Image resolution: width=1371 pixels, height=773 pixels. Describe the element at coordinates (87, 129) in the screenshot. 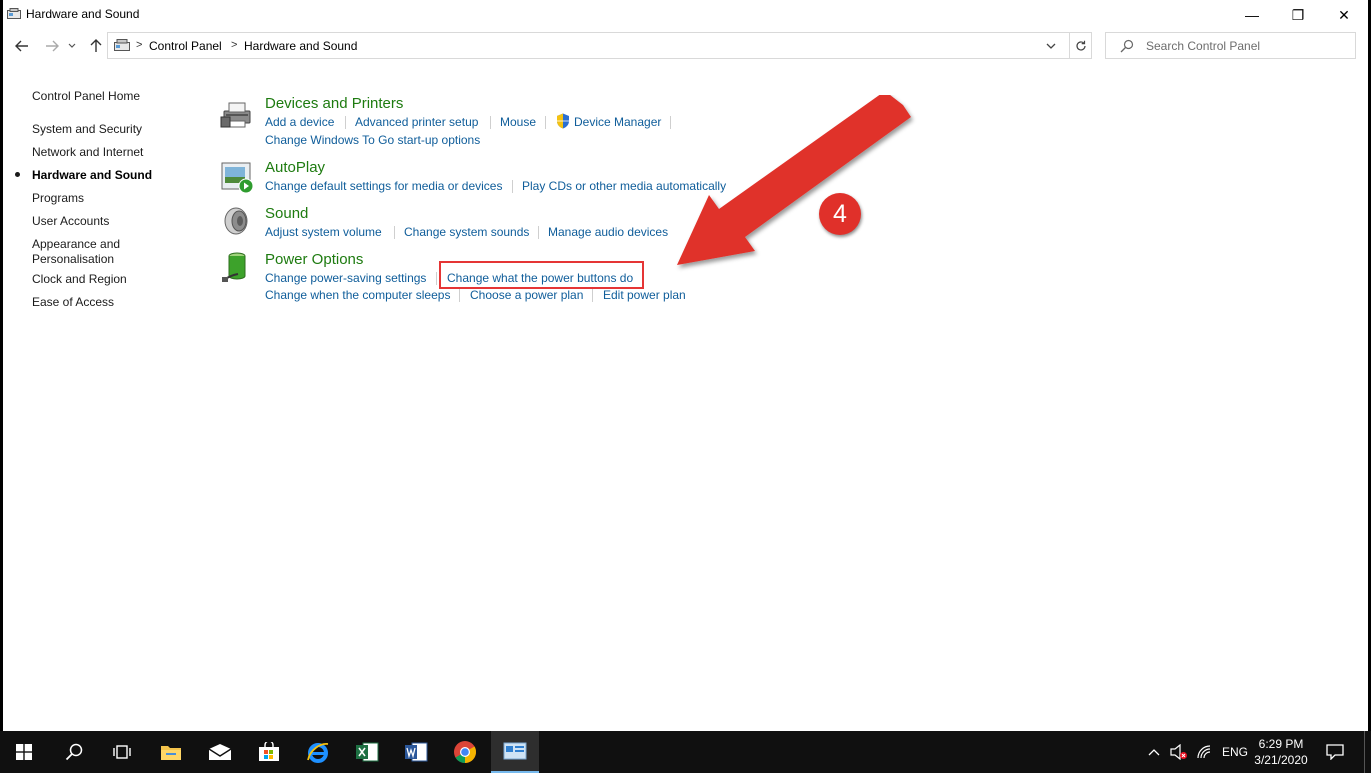

I see `sidebar-item-system-and-security: System and Security` at that location.